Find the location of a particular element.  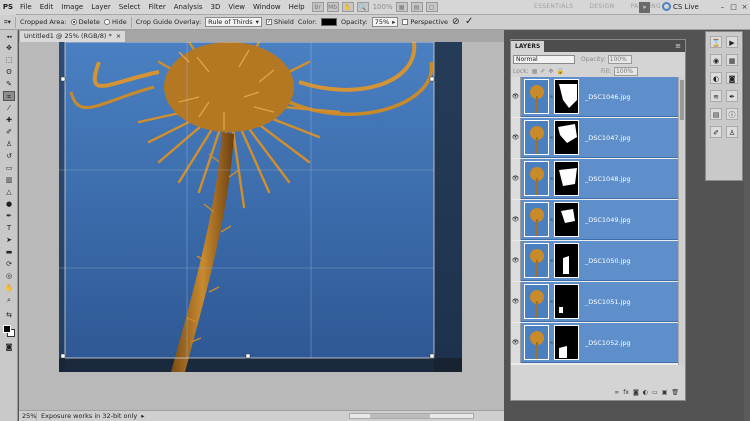

eyedropper-icon: ⁄ is located at coordinates (9, 108).